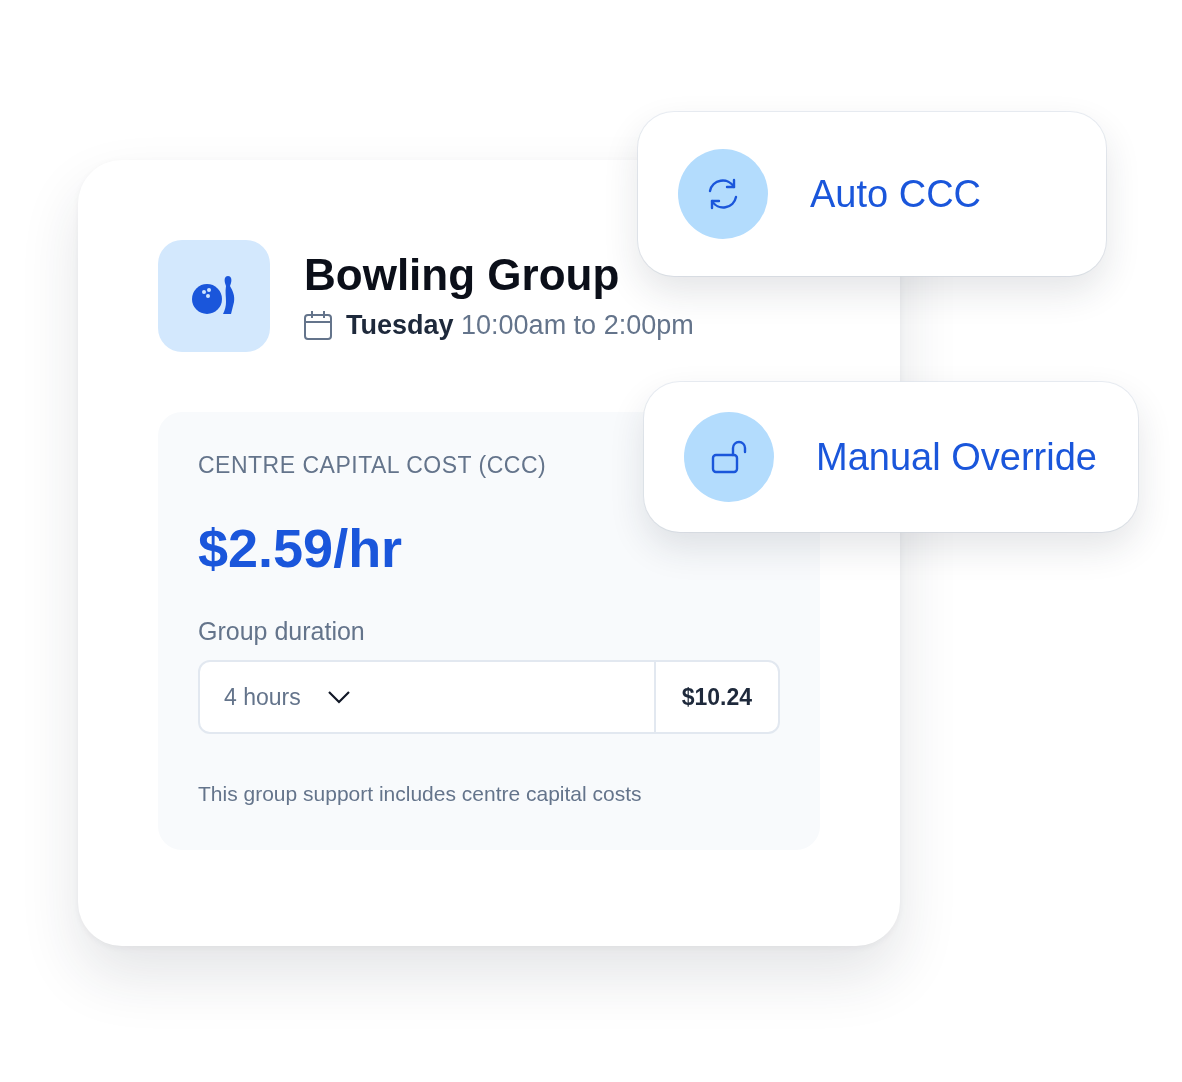 The height and width of the screenshot is (1082, 1182). Describe the element at coordinates (420, 794) in the screenshot. I see `note-text: This group support includes centre capital costs` at that location.